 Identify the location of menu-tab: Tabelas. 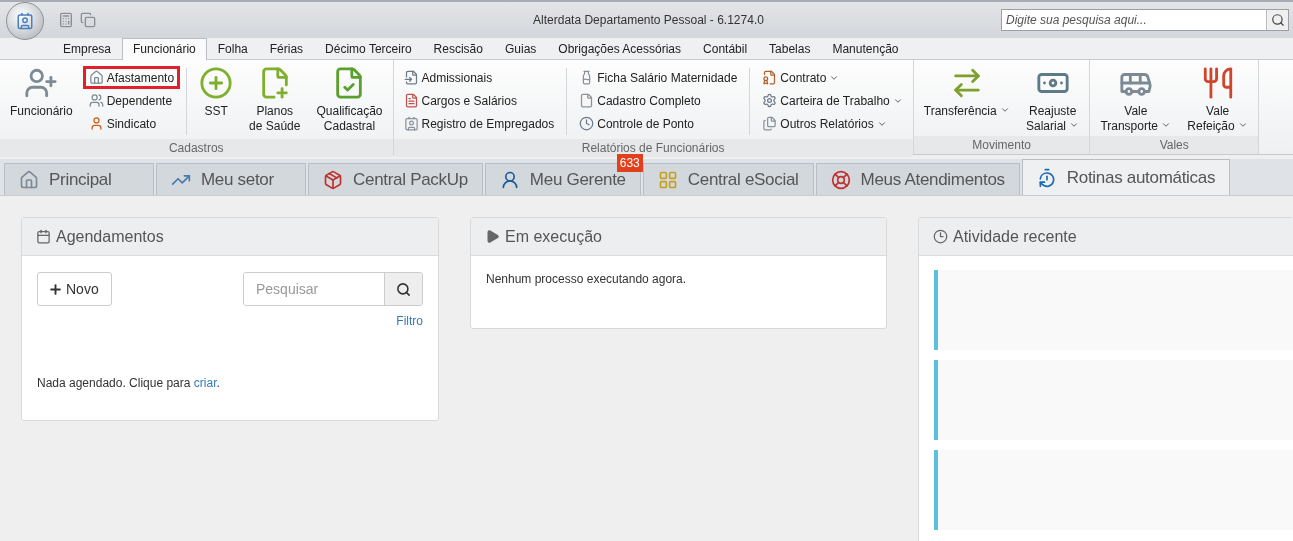
(790, 49).